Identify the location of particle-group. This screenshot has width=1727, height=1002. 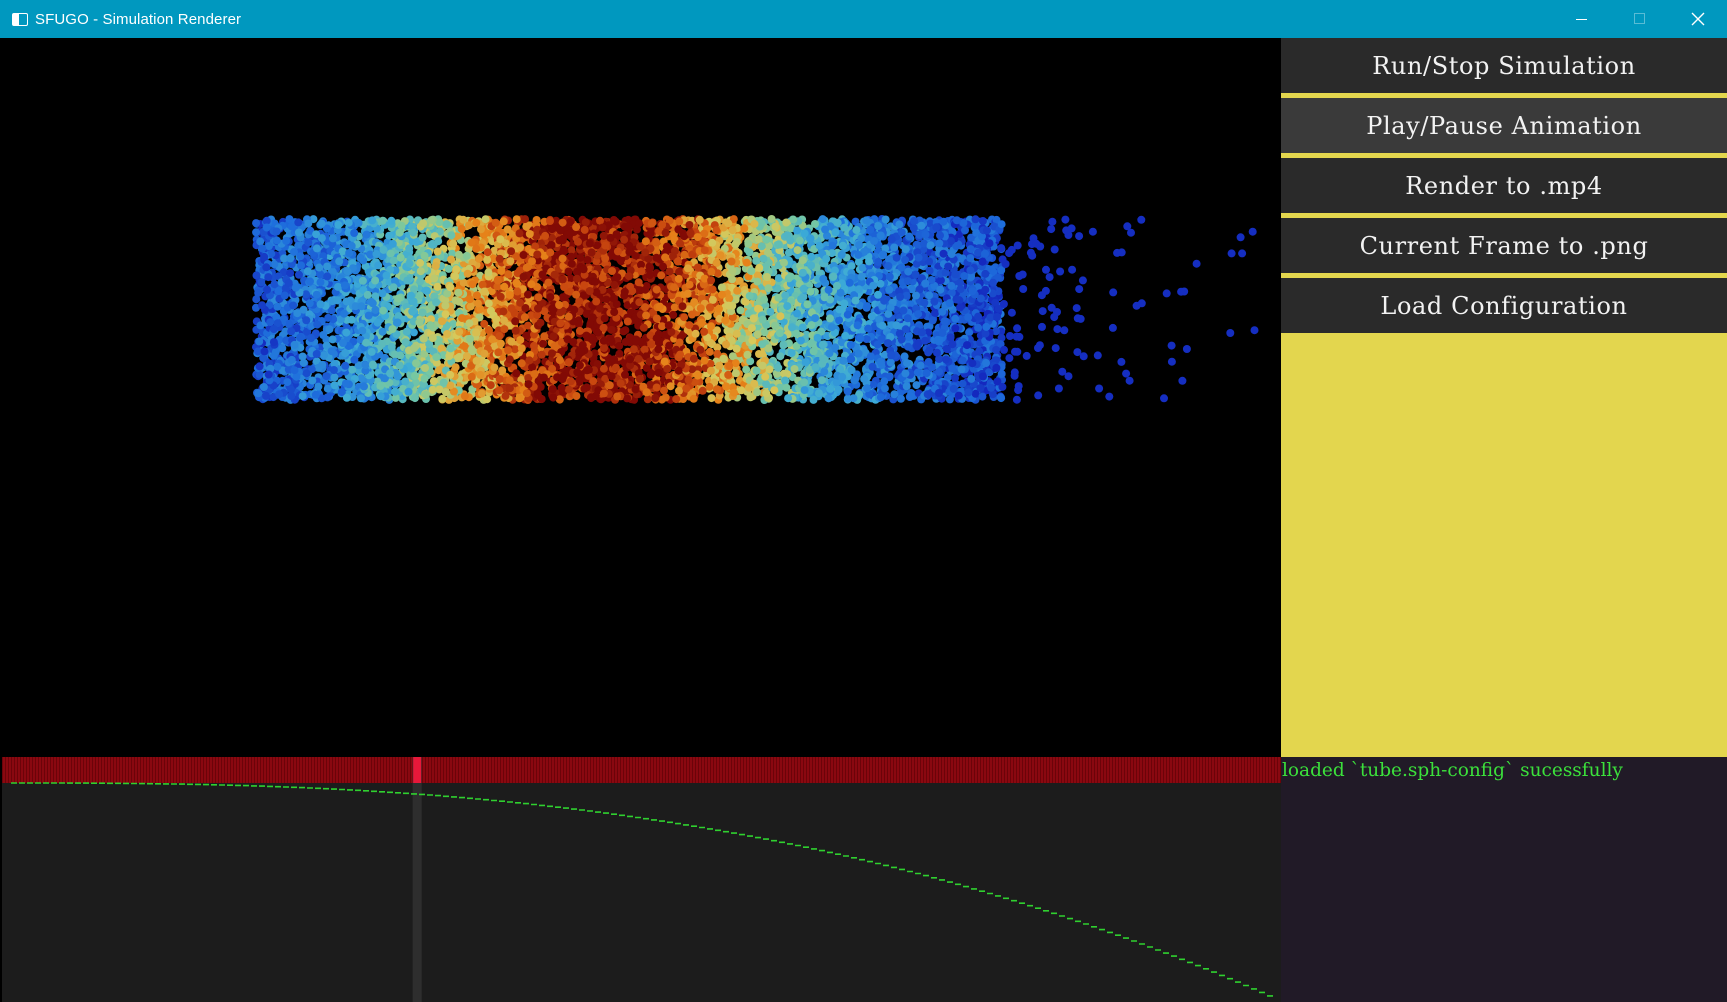
(755, 309).